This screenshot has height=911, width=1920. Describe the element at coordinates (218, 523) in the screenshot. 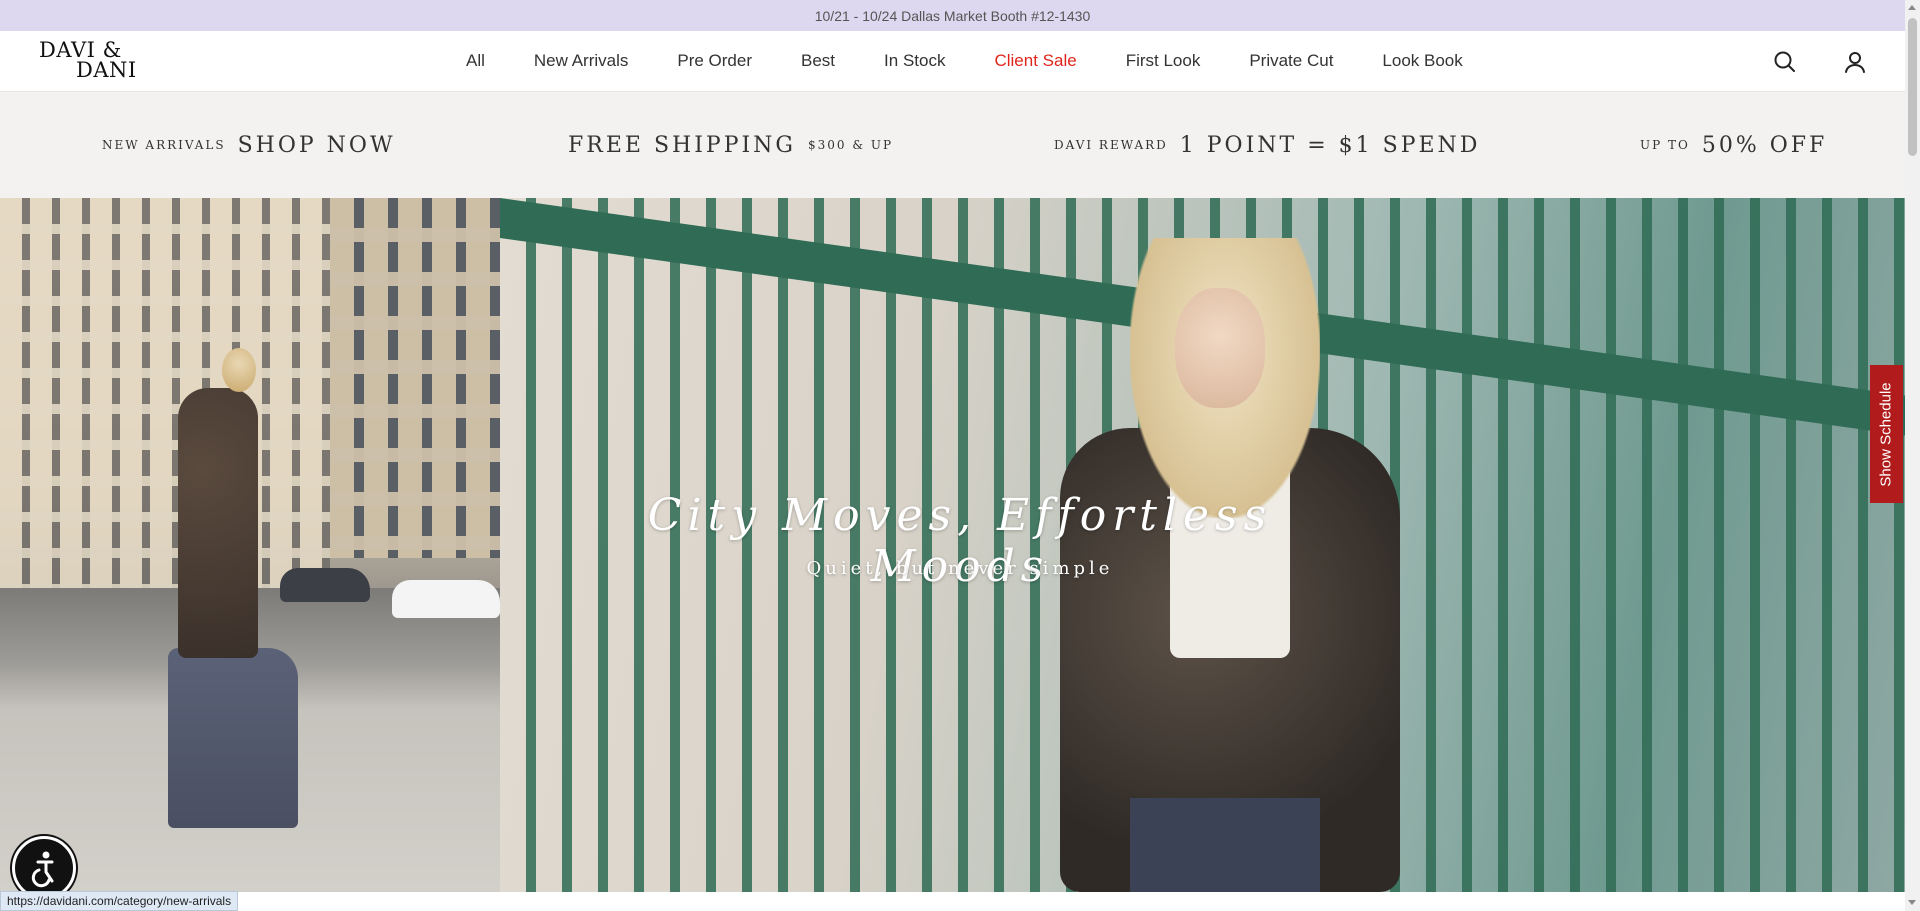

I see `model-coat` at that location.